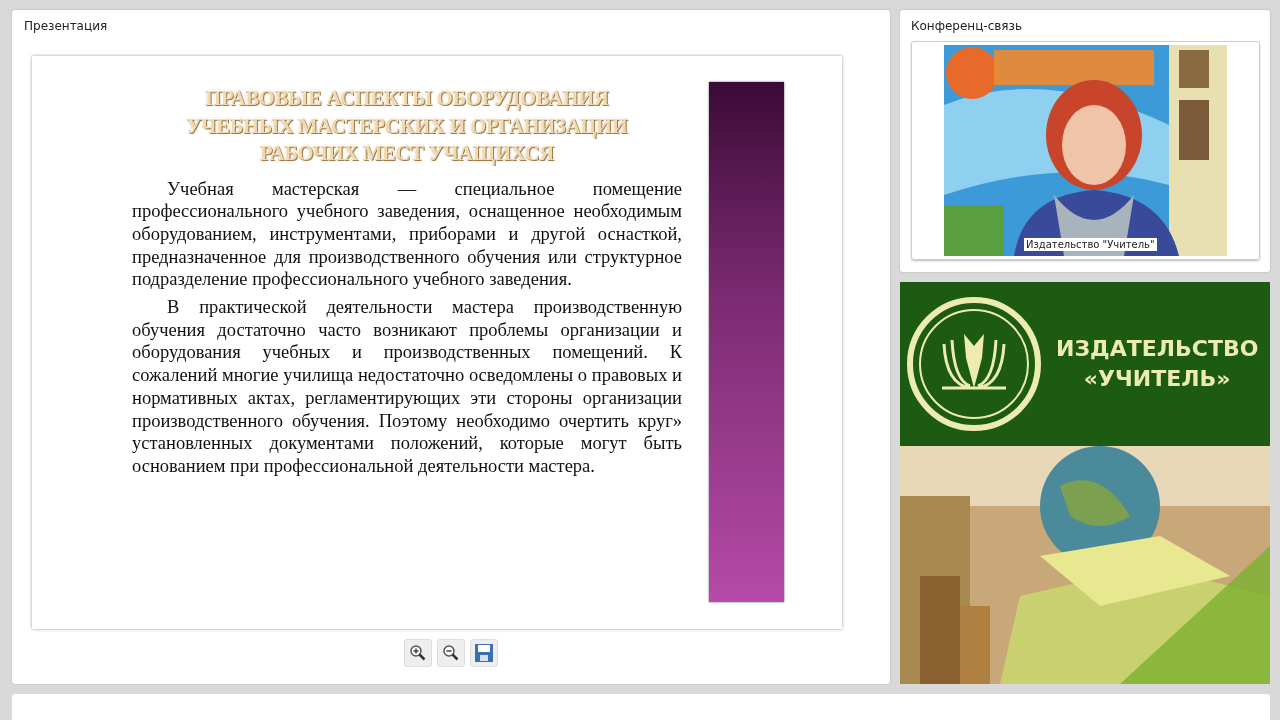 The image size is (1280, 720). I want to click on save-icon, so click(484, 653).